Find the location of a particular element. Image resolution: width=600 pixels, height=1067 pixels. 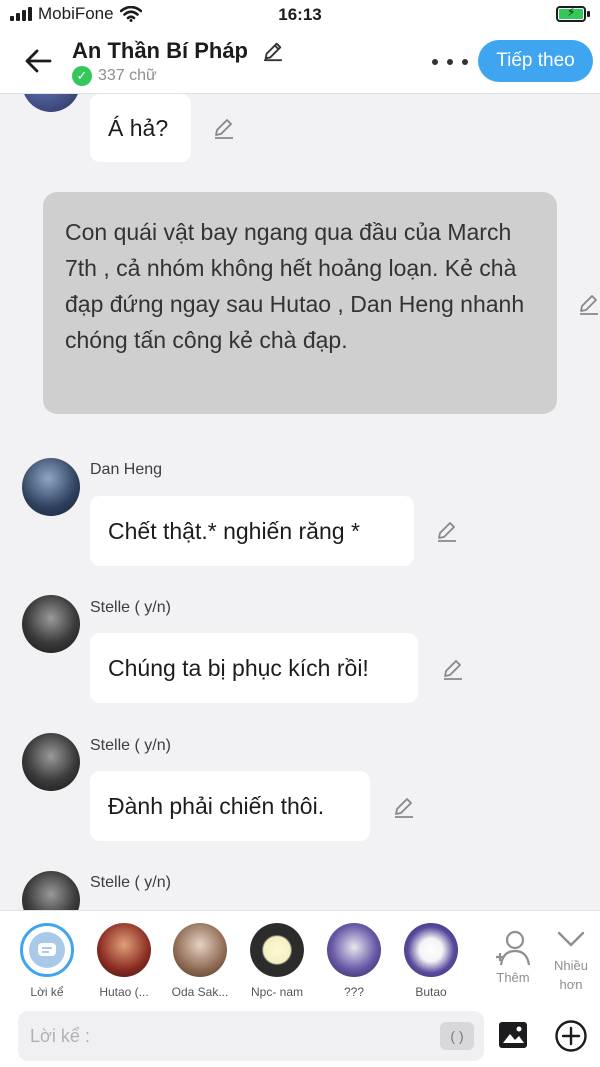

check-icon: ✓ is located at coordinates (82, 76).